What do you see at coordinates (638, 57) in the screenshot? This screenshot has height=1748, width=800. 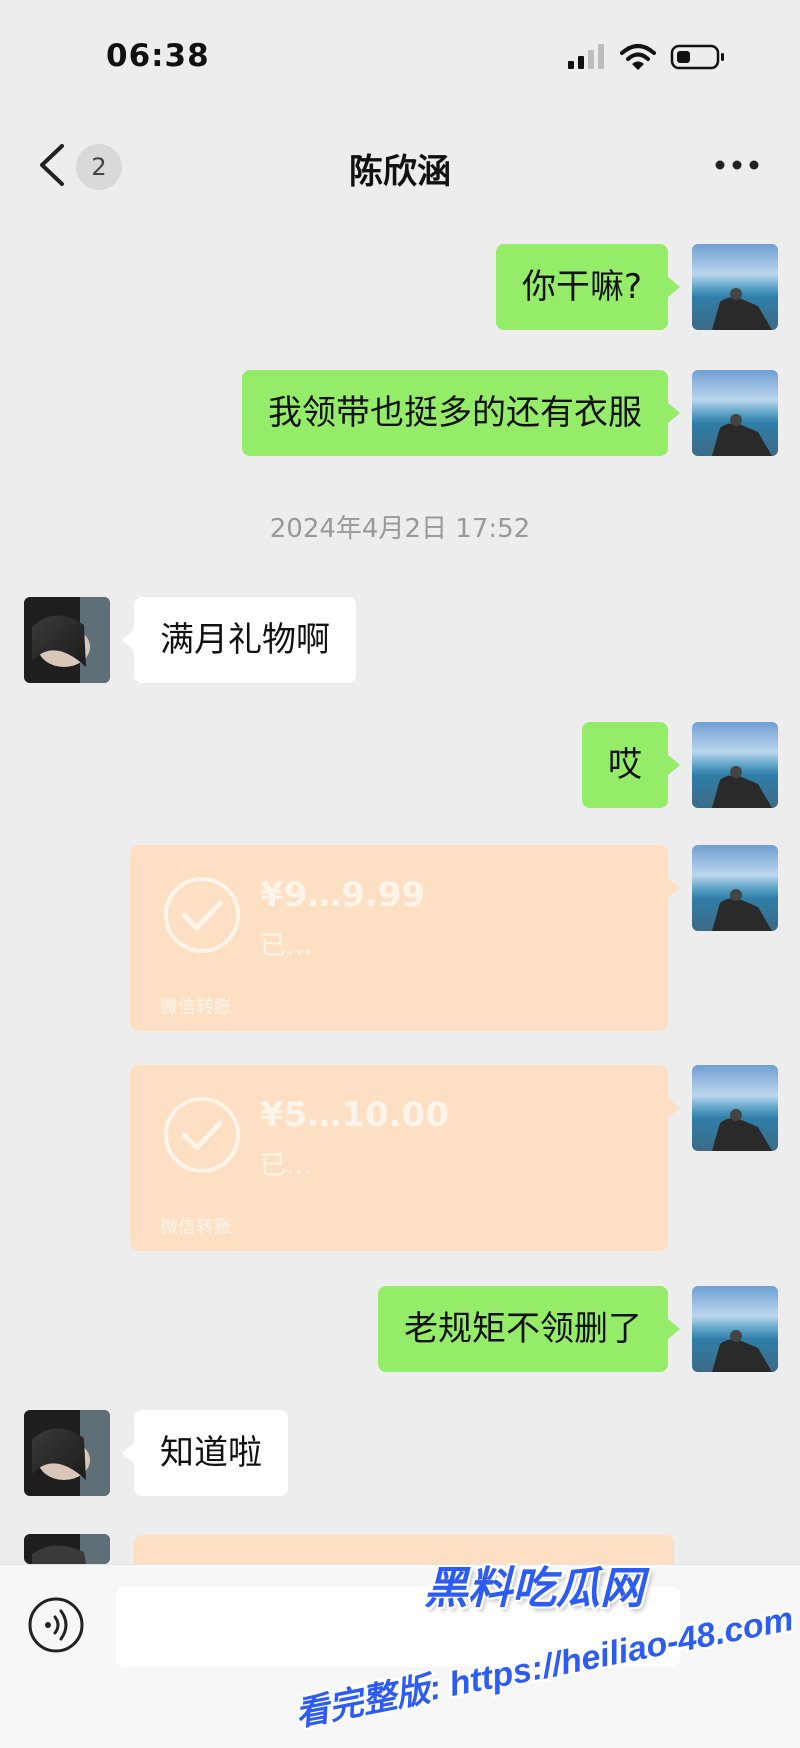 I see `wifi-icon` at bounding box center [638, 57].